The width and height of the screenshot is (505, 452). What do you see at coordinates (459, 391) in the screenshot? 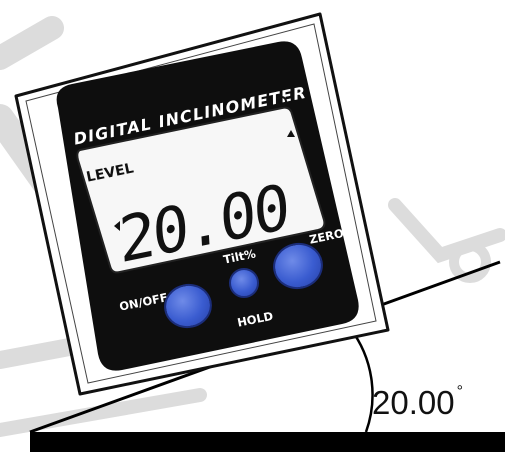
I see `angle-unit: °` at bounding box center [459, 391].